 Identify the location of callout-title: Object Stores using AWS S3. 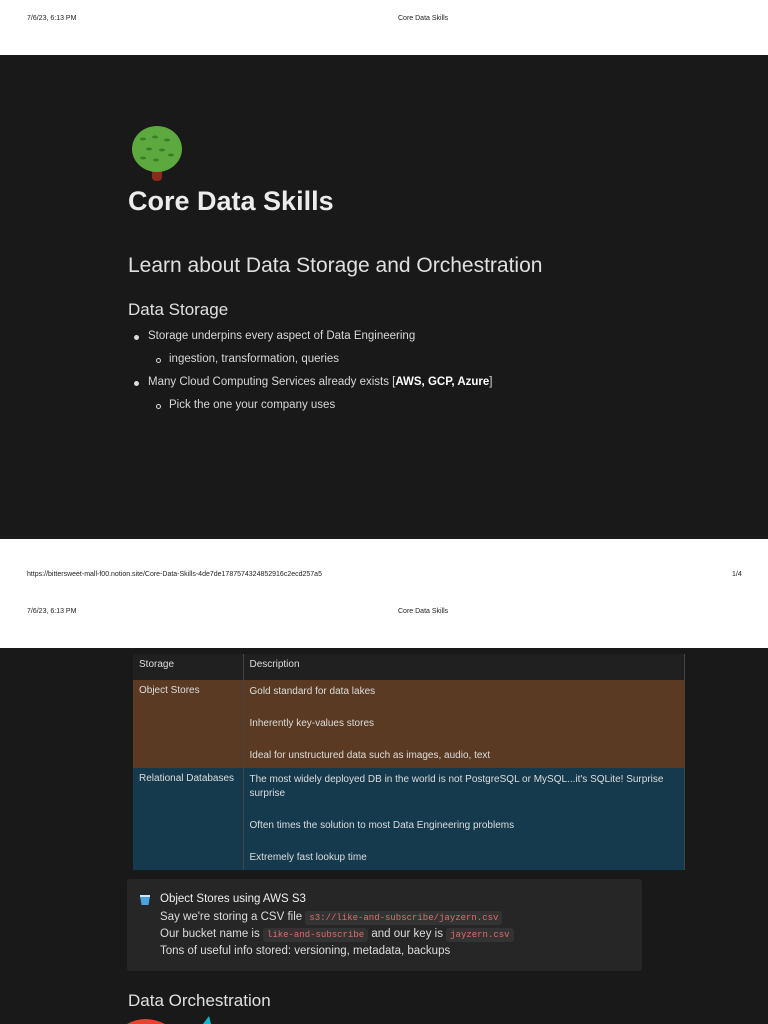
(233, 899).